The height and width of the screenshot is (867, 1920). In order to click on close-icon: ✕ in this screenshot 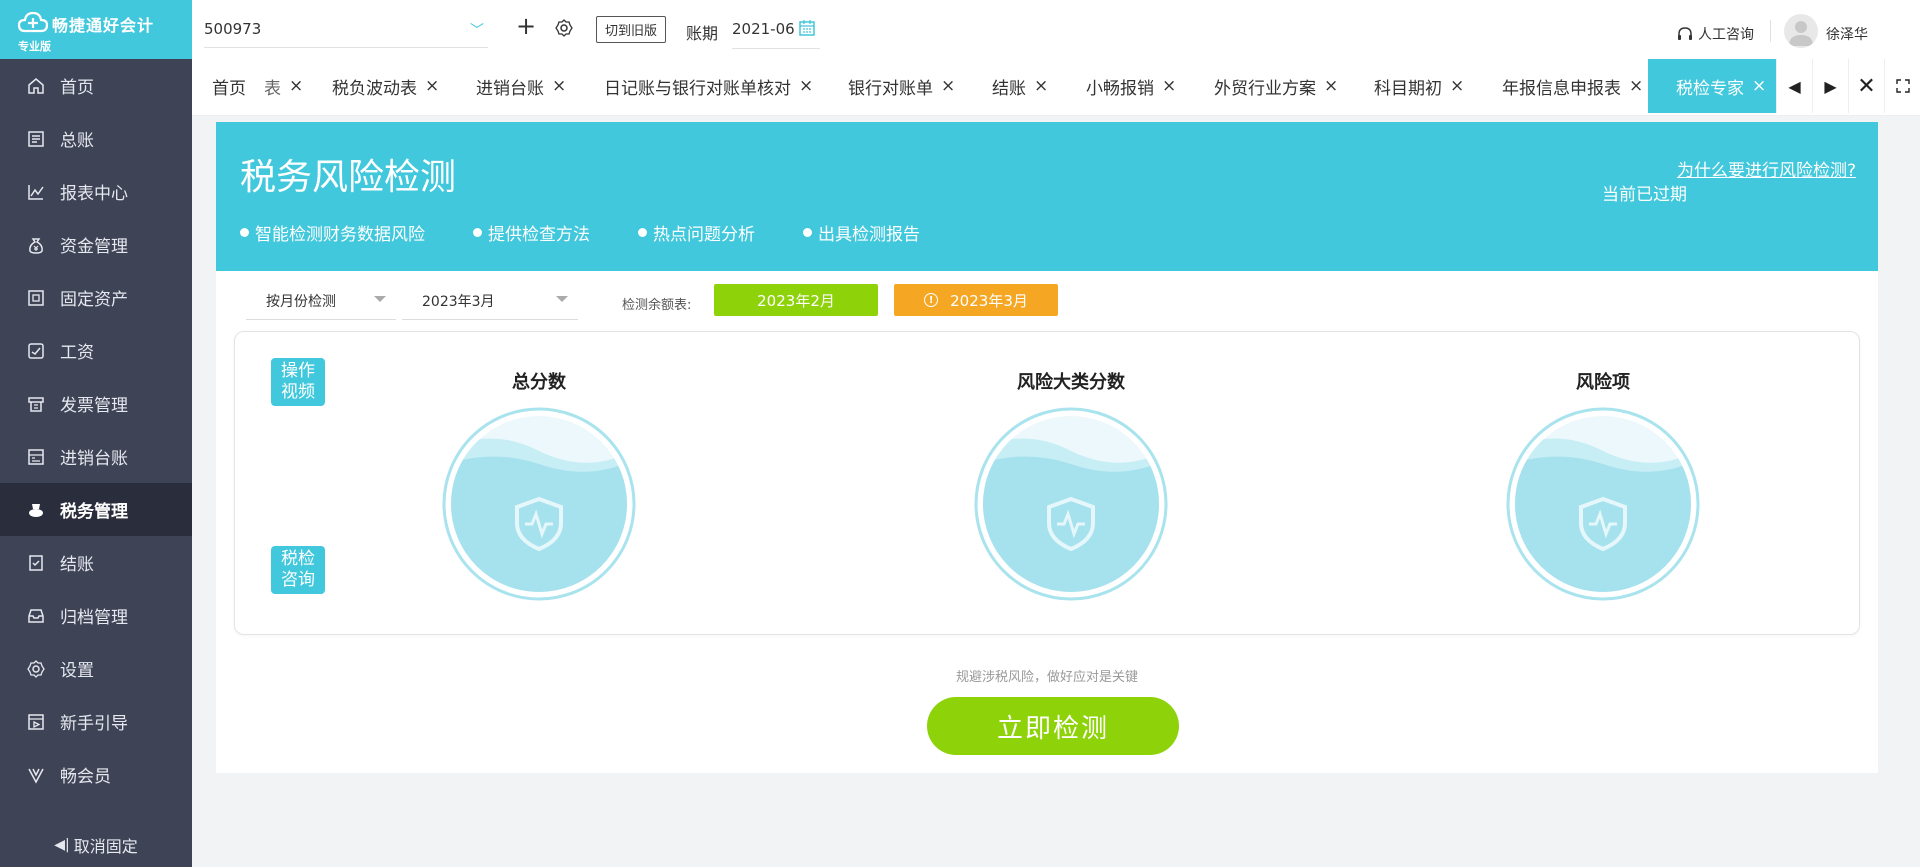, I will do `click(1866, 86)`.